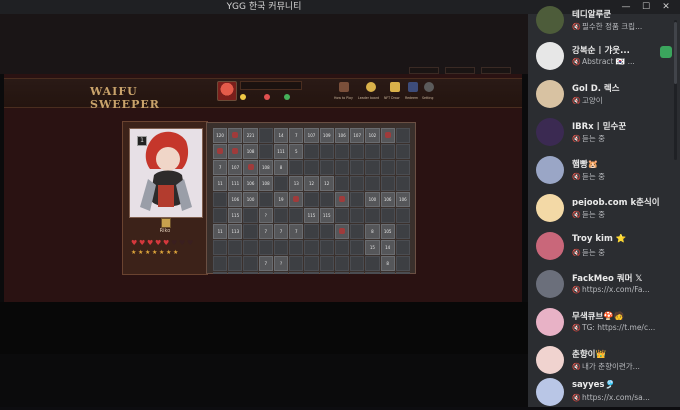 This screenshot has height=410, width=680. Describe the element at coordinates (326, 215) in the screenshot. I see `board-cell: 115` at that location.